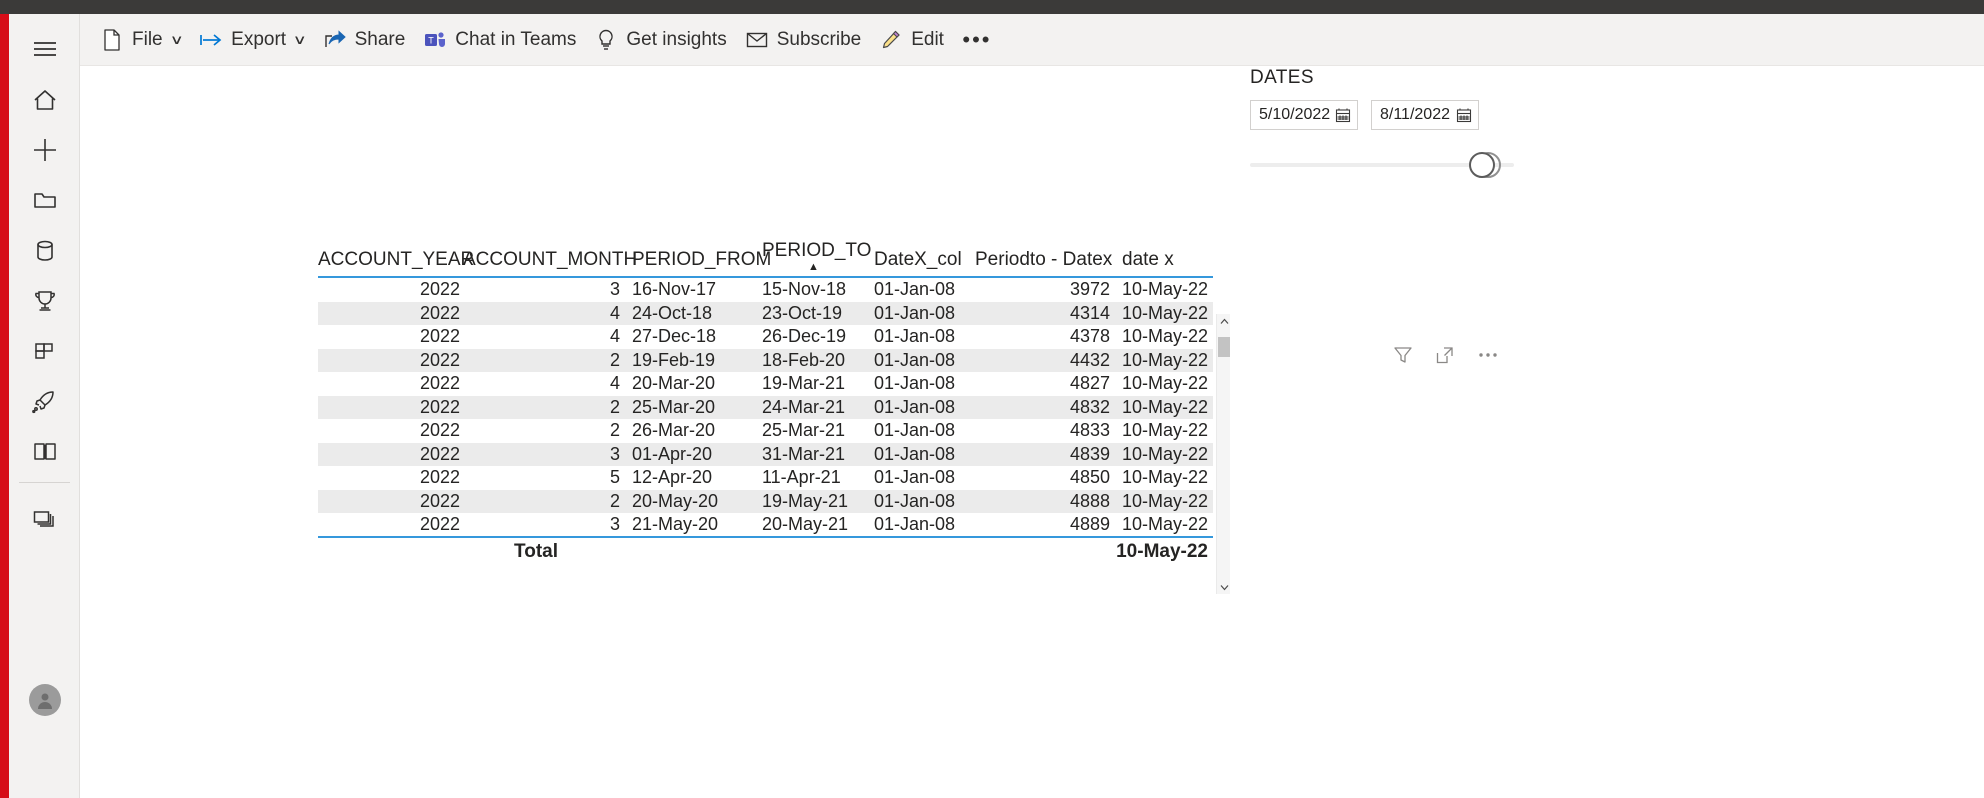  Describe the element at coordinates (211, 40) in the screenshot. I see `export-arrow-icon` at that location.